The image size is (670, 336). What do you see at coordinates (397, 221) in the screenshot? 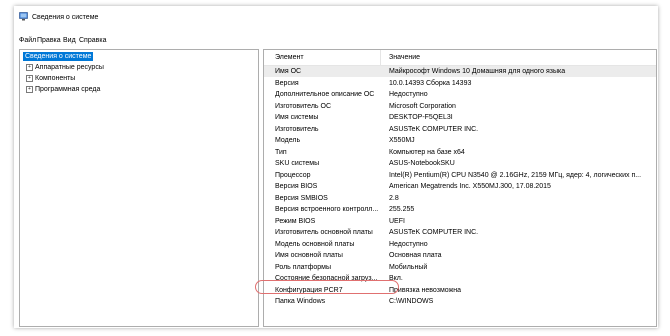
I see `row-value-cell: UEFI` at bounding box center [397, 221].